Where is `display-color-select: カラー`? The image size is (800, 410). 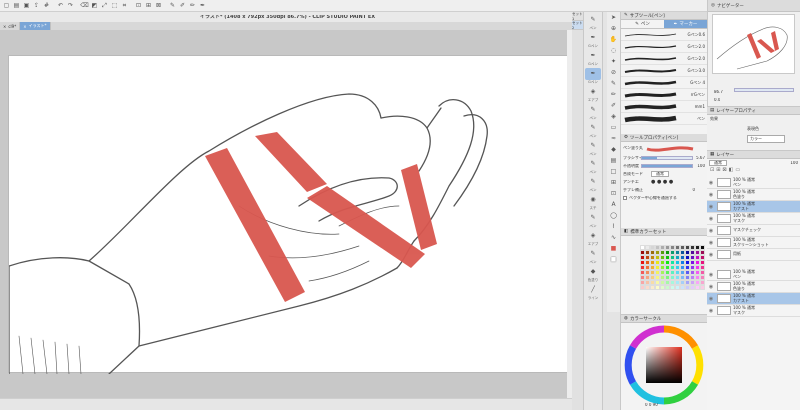 display-color-select: カラー is located at coordinates (766, 139).